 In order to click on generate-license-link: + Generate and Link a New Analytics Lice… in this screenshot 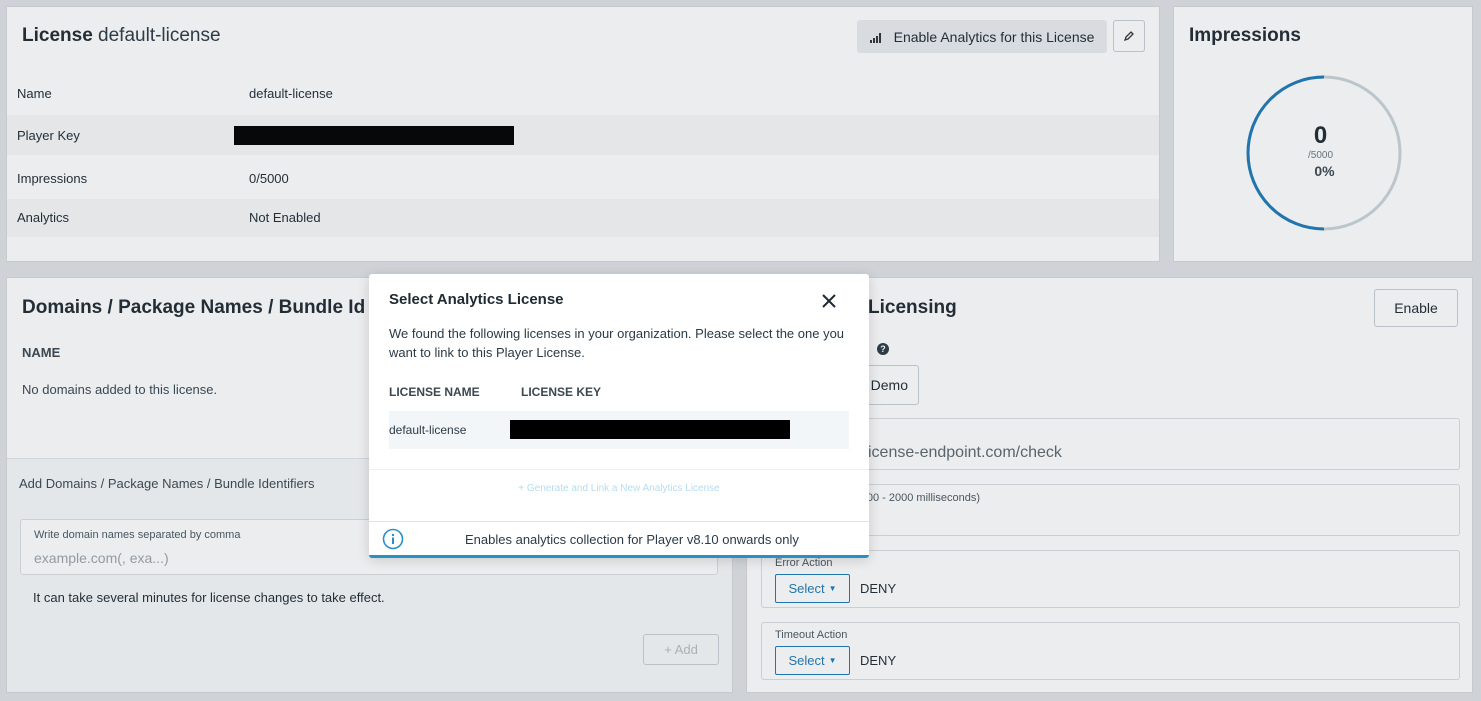, I will do `click(619, 488)`.